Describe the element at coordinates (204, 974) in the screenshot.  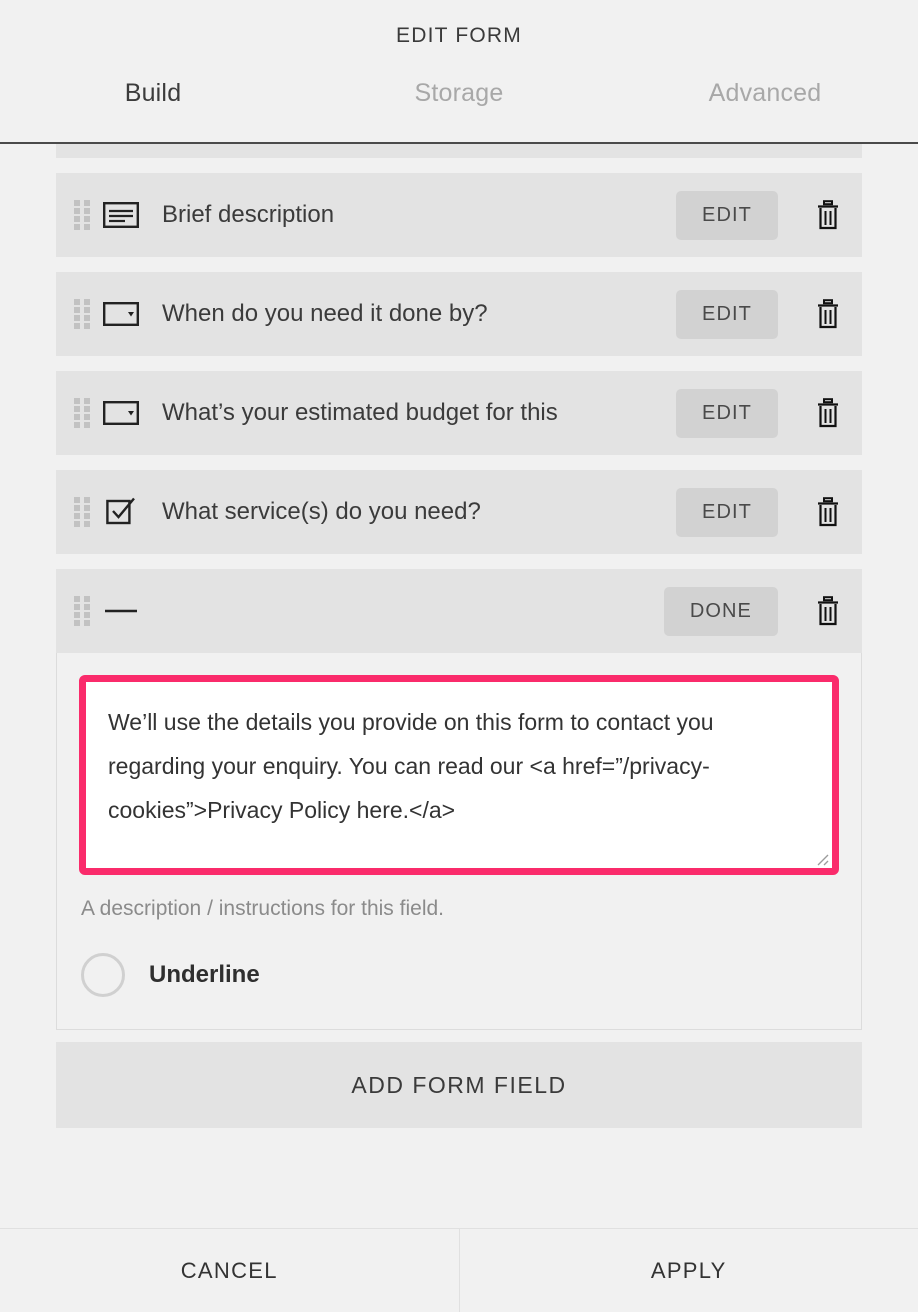
I see `underline-option-label: Underline` at that location.